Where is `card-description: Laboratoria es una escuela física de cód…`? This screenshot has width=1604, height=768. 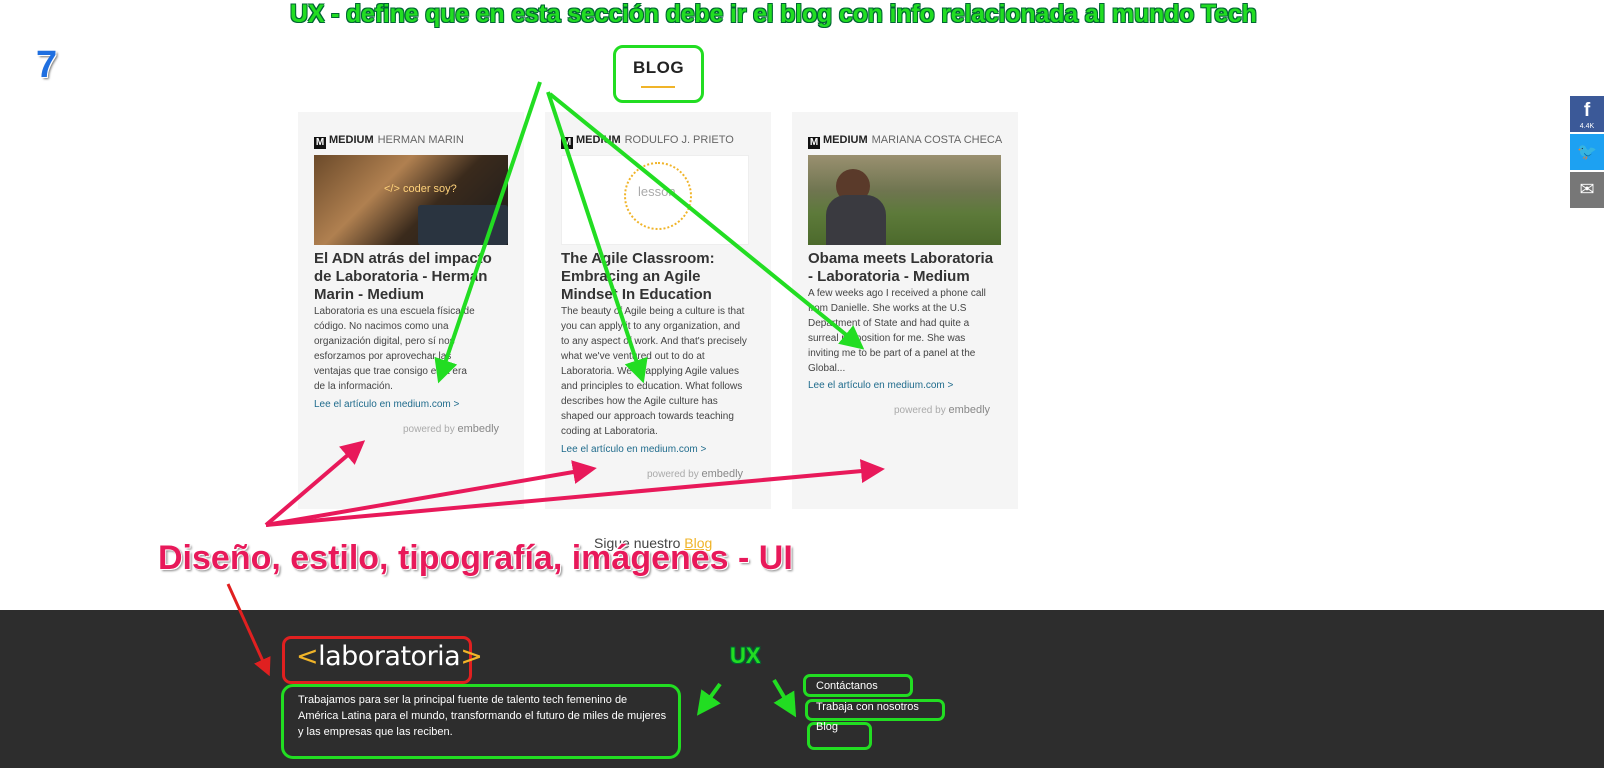 card-description: Laboratoria es una escuela física de cód… is located at coordinates (394, 349).